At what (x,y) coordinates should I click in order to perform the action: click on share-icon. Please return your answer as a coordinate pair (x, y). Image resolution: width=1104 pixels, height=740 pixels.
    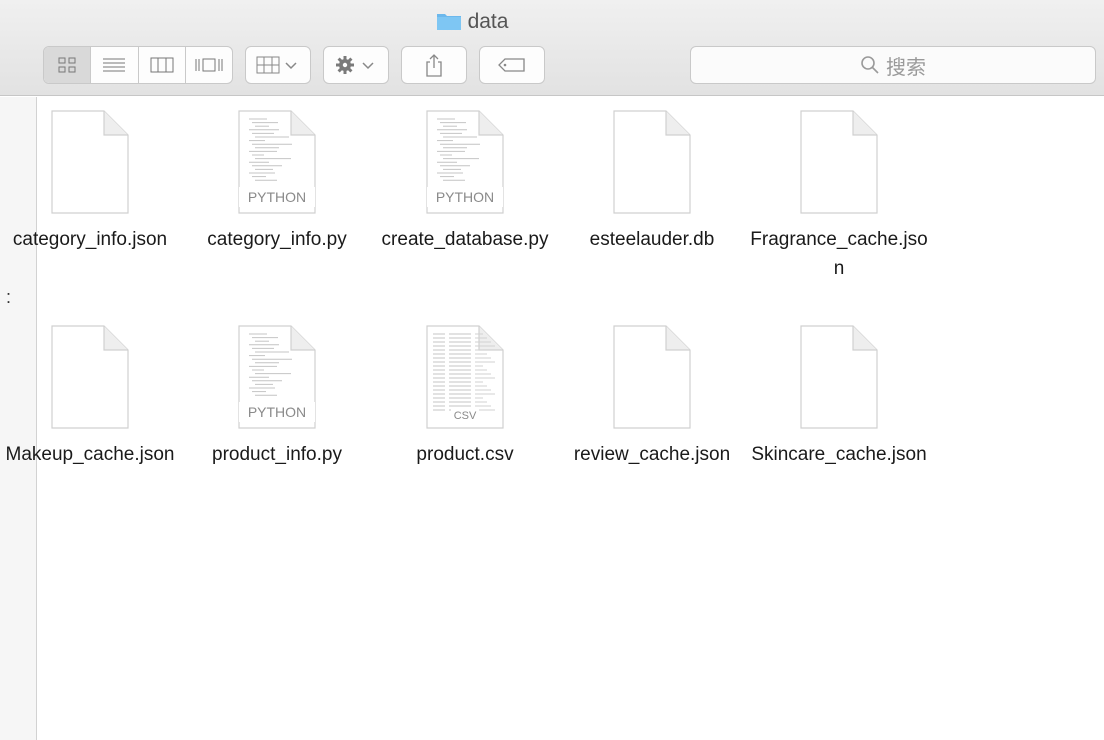
    Looking at the image, I should click on (434, 65).